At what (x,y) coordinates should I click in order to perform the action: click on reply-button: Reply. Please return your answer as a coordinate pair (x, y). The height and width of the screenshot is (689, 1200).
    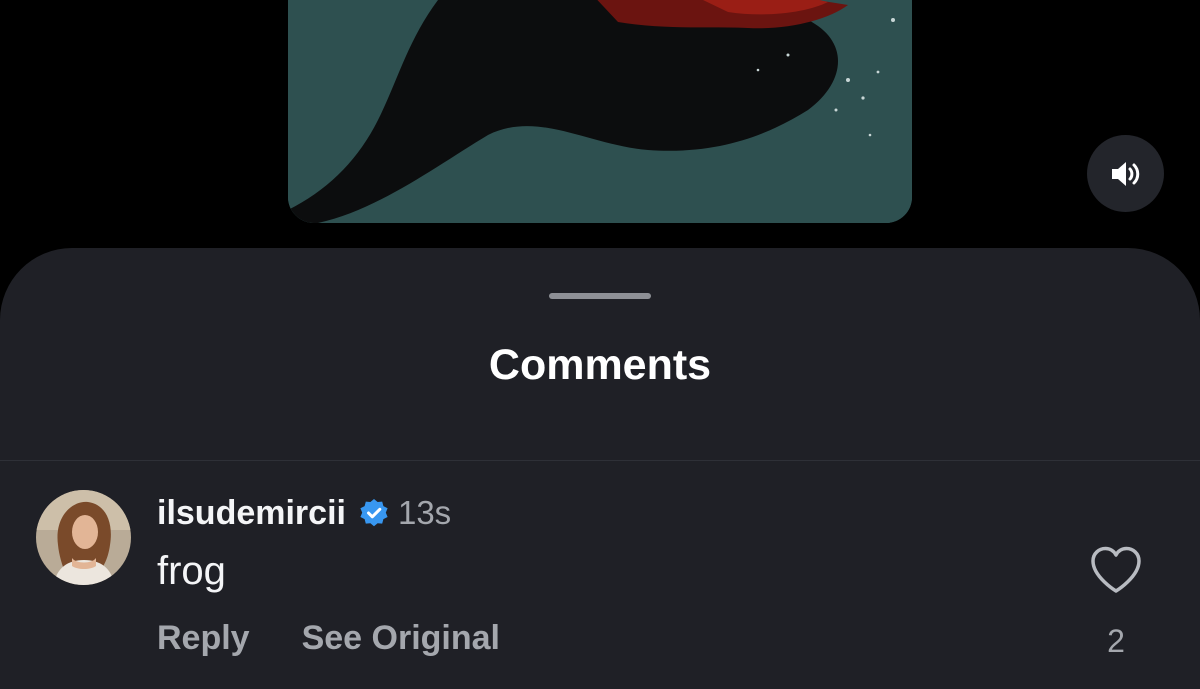
    Looking at the image, I should click on (203, 638).